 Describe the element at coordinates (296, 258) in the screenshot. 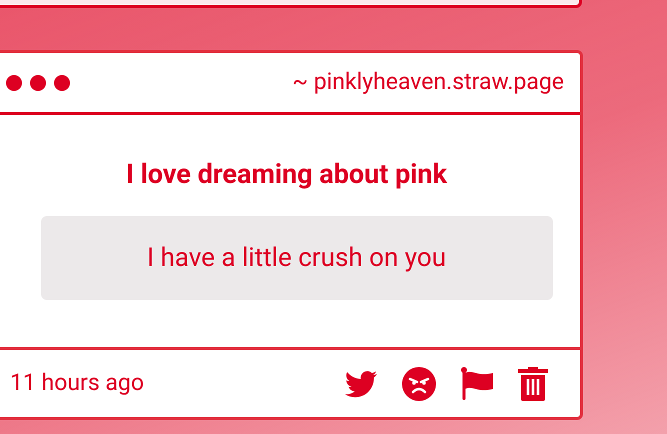

I see `message-text: I have a little crush on you` at that location.